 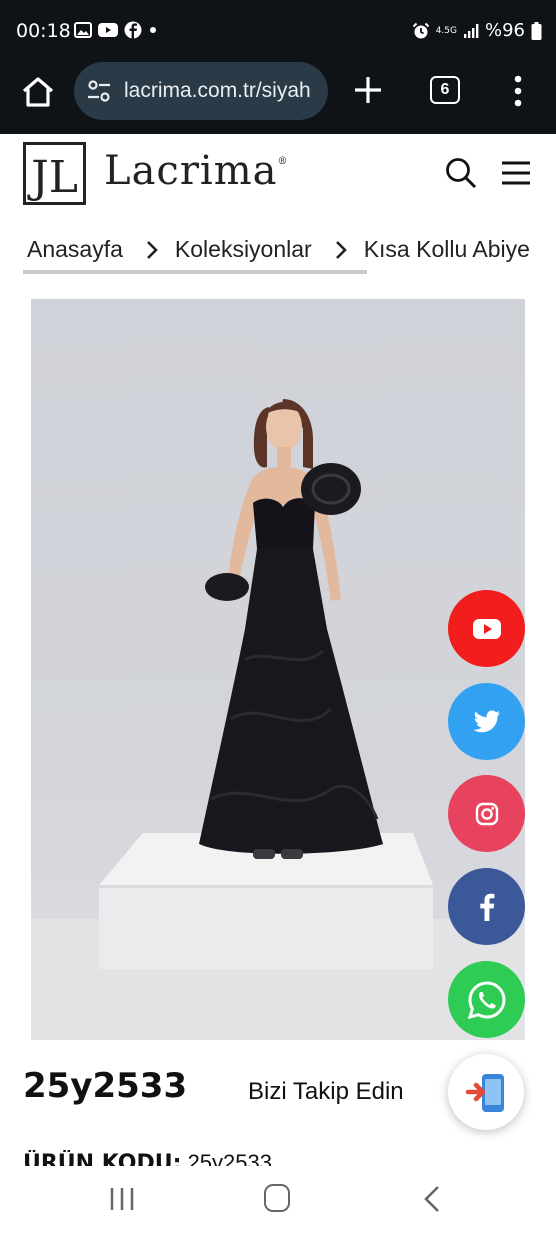 I want to click on recent-apps-button, so click(x=122, y=1199).